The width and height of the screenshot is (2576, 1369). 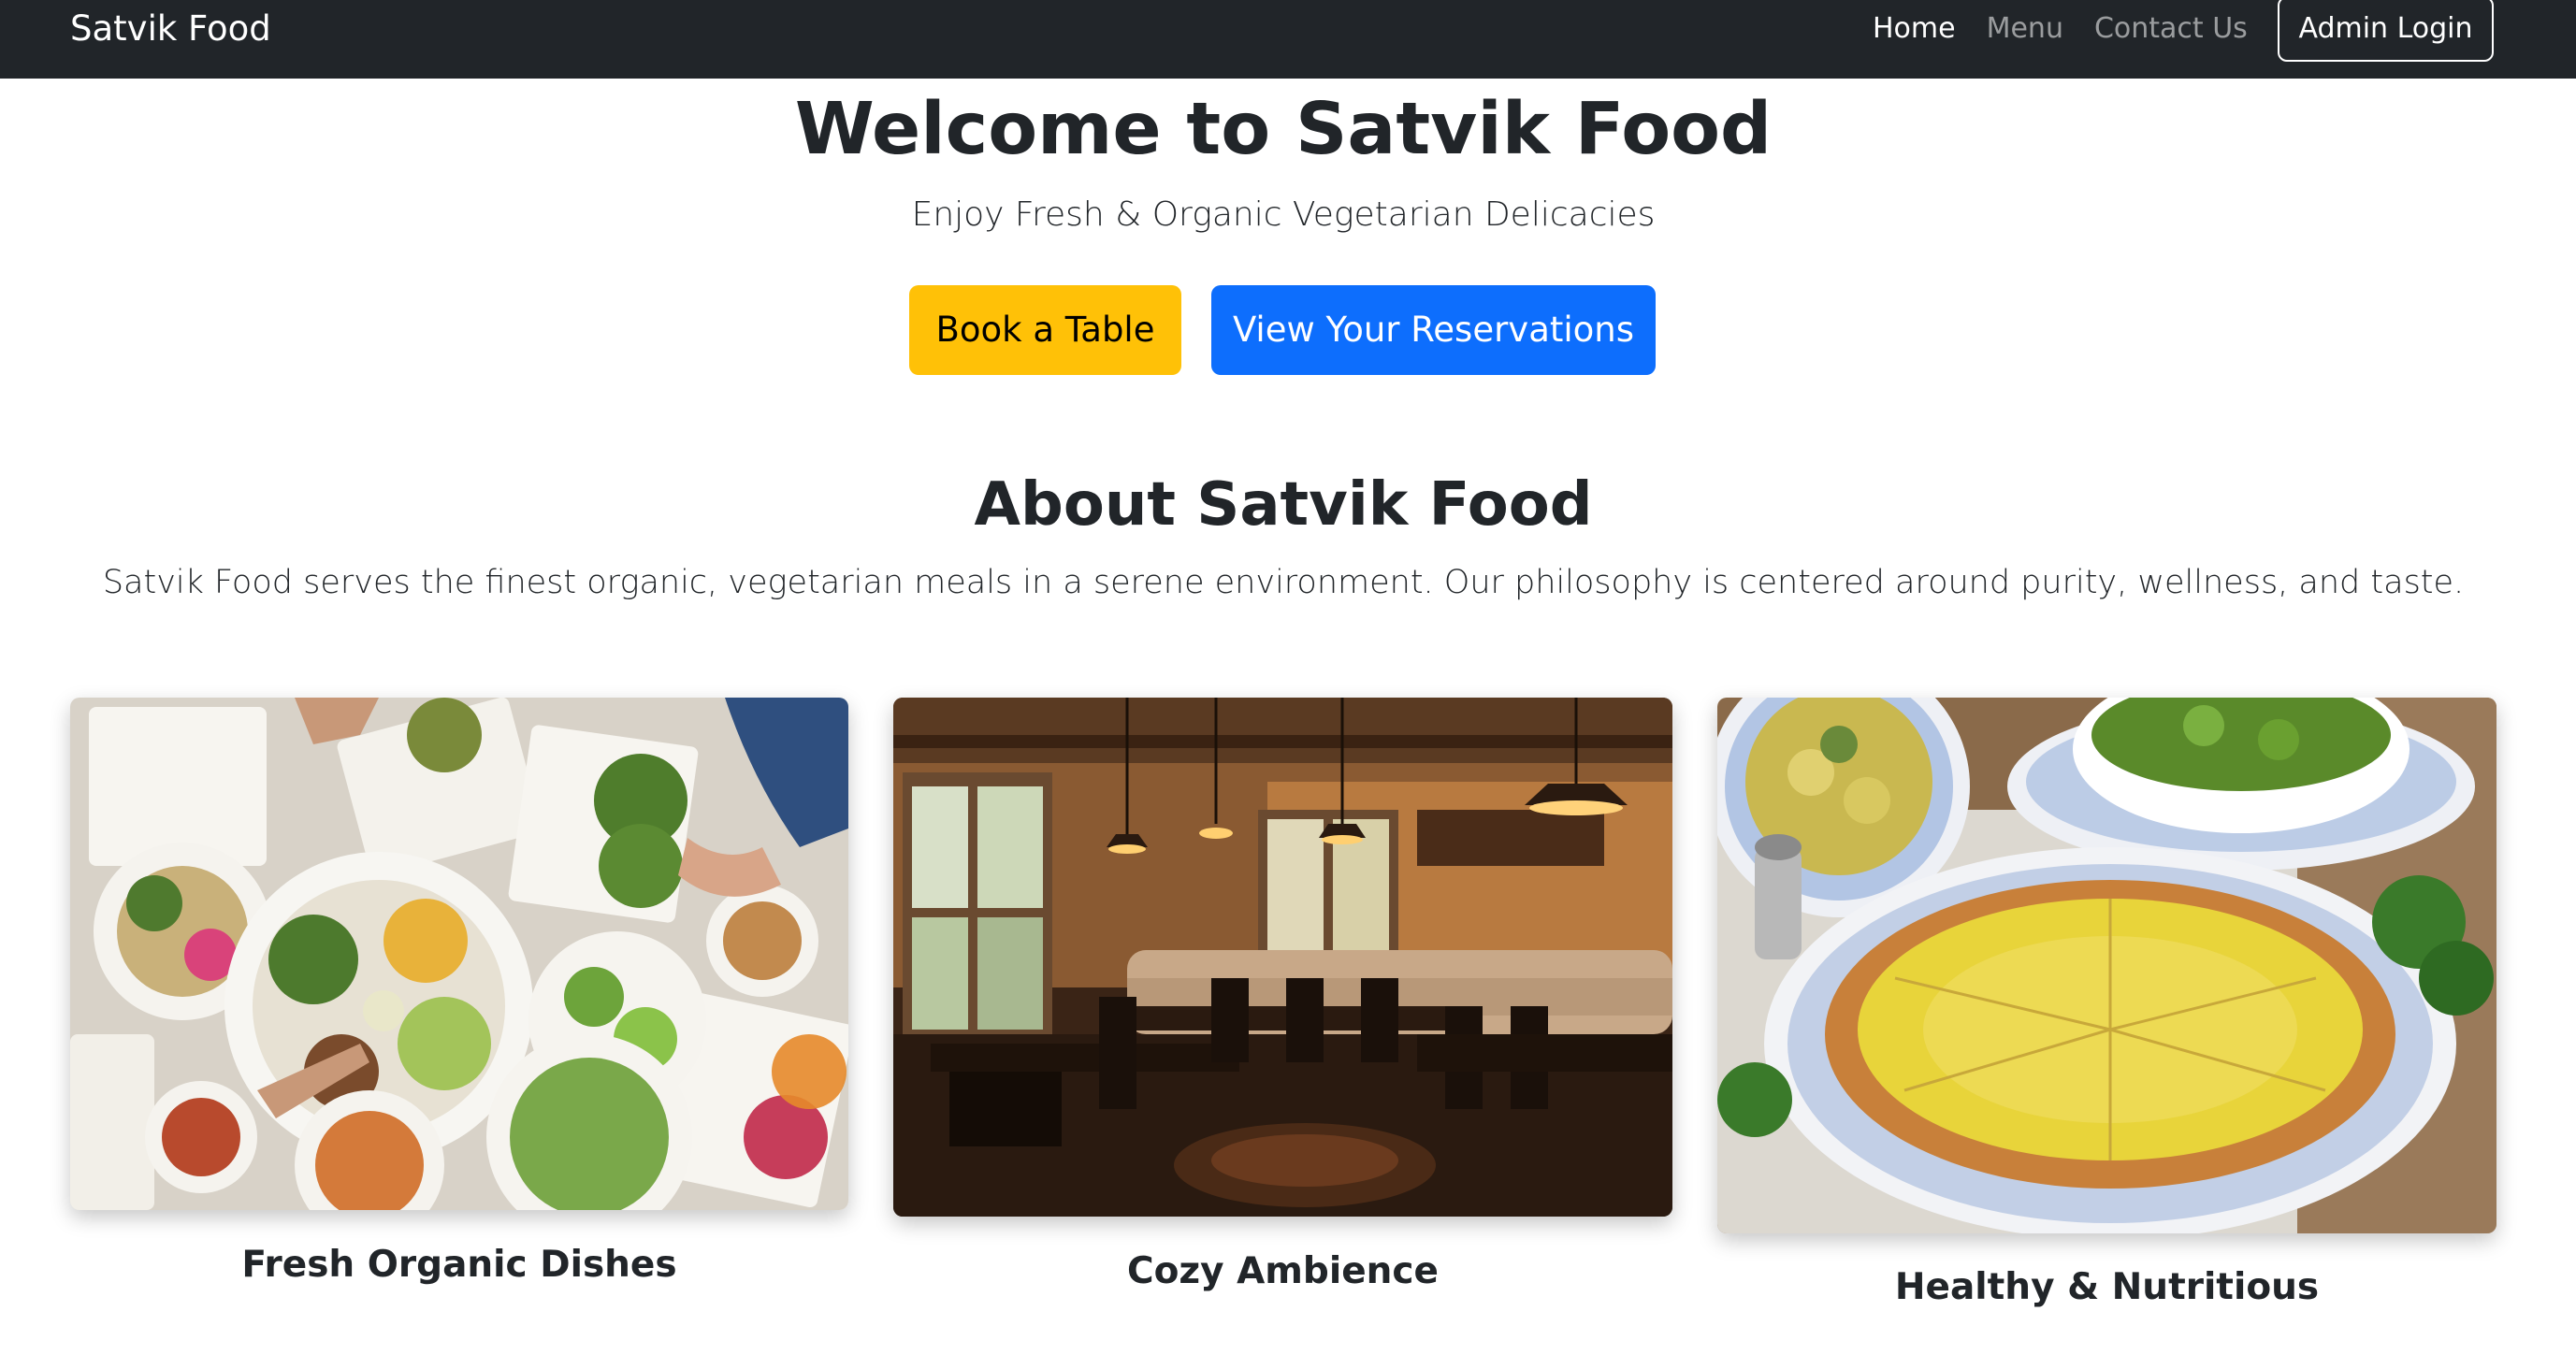 What do you see at coordinates (459, 1265) in the screenshot?
I see `card-caption-fresh-organic-dishes: Fresh Organic Dishes` at bounding box center [459, 1265].